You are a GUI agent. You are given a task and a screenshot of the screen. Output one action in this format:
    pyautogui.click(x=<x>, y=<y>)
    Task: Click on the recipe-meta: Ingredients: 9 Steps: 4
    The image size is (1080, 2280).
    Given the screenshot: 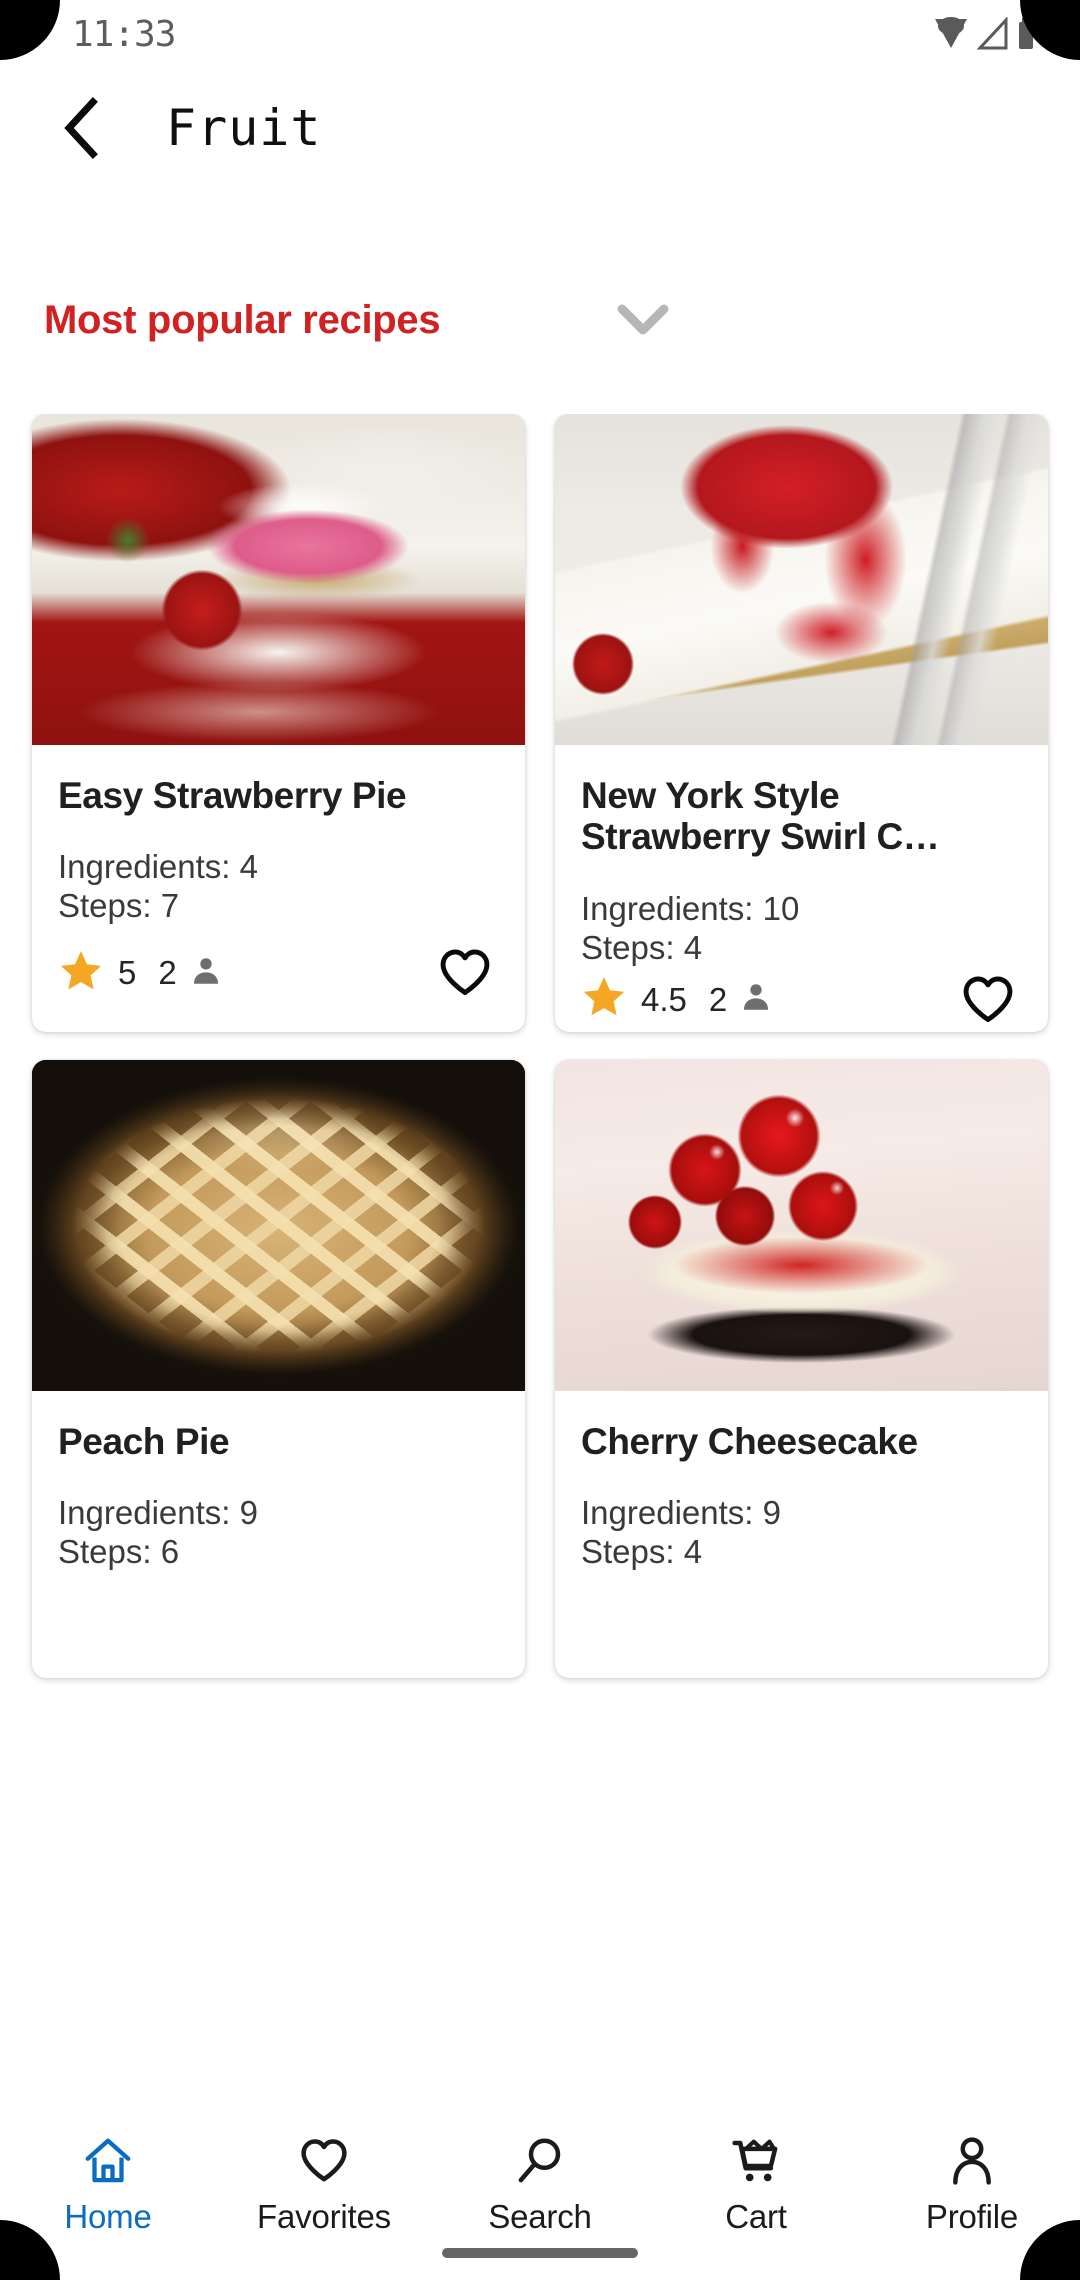 What is the action you would take?
    pyautogui.click(x=801, y=1533)
    